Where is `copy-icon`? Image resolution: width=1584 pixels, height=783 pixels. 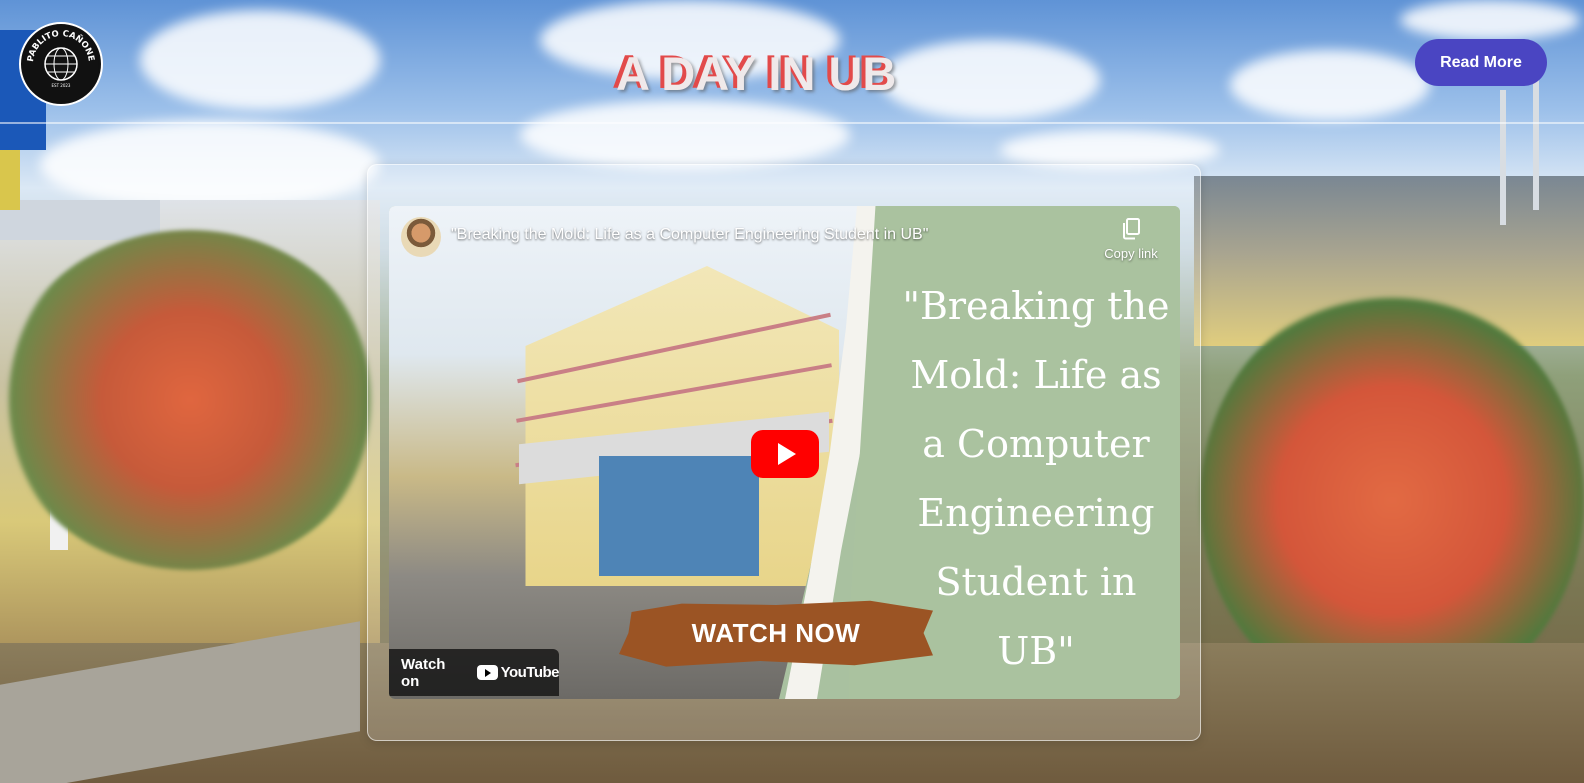
copy-icon is located at coordinates (1131, 229).